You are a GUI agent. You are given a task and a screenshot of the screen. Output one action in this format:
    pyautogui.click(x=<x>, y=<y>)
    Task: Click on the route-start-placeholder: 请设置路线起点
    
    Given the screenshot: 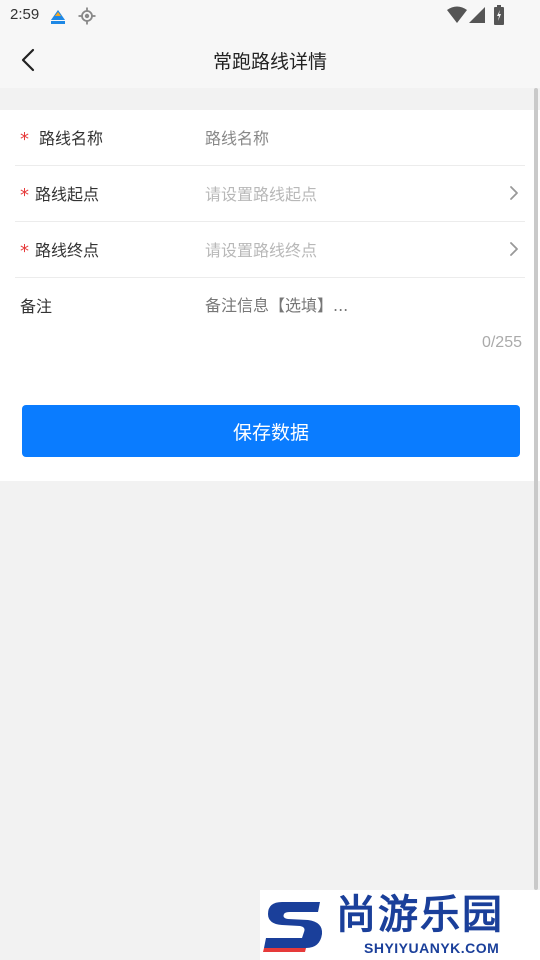 What is the action you would take?
    pyautogui.click(x=261, y=194)
    